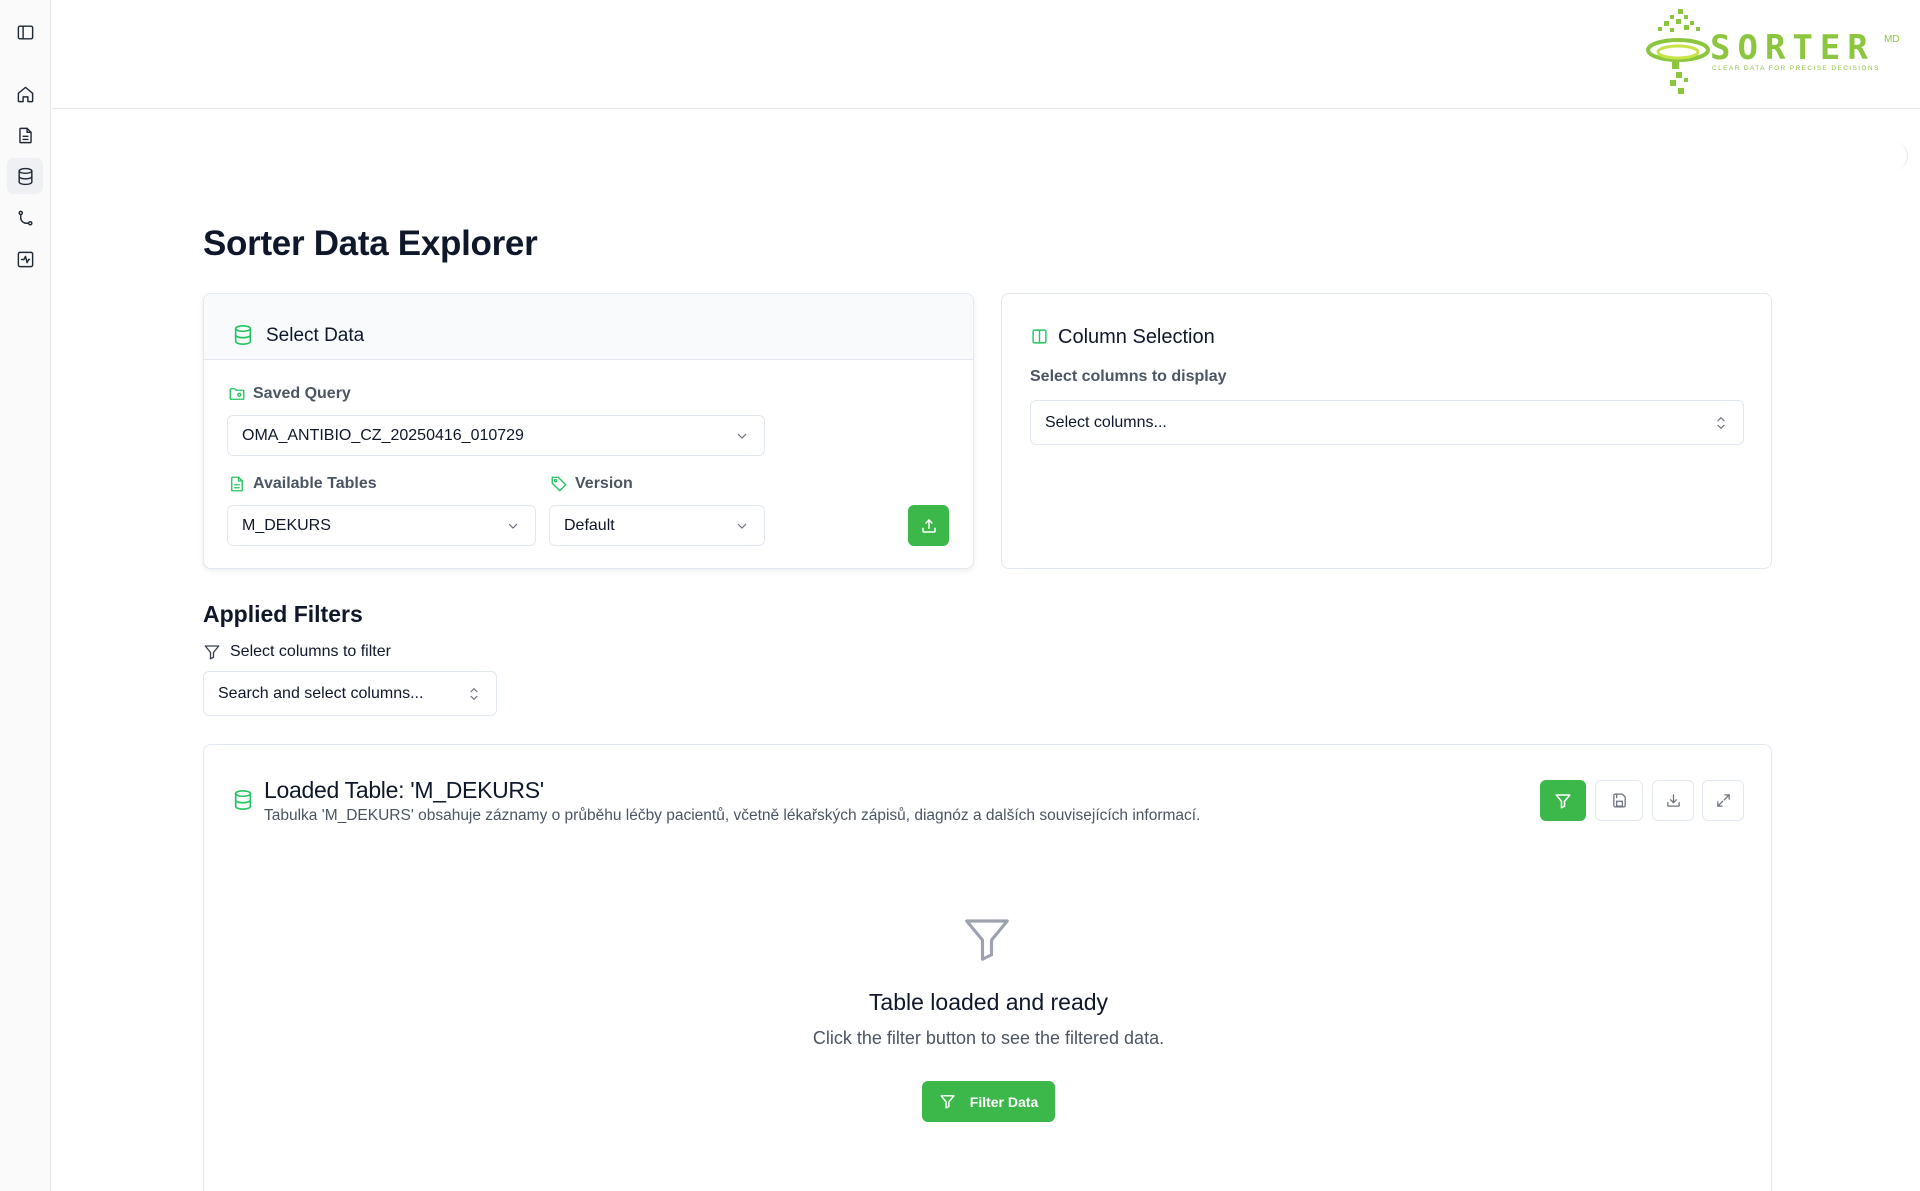 This screenshot has height=1191, width=1920. I want to click on activity-icon, so click(25, 259).